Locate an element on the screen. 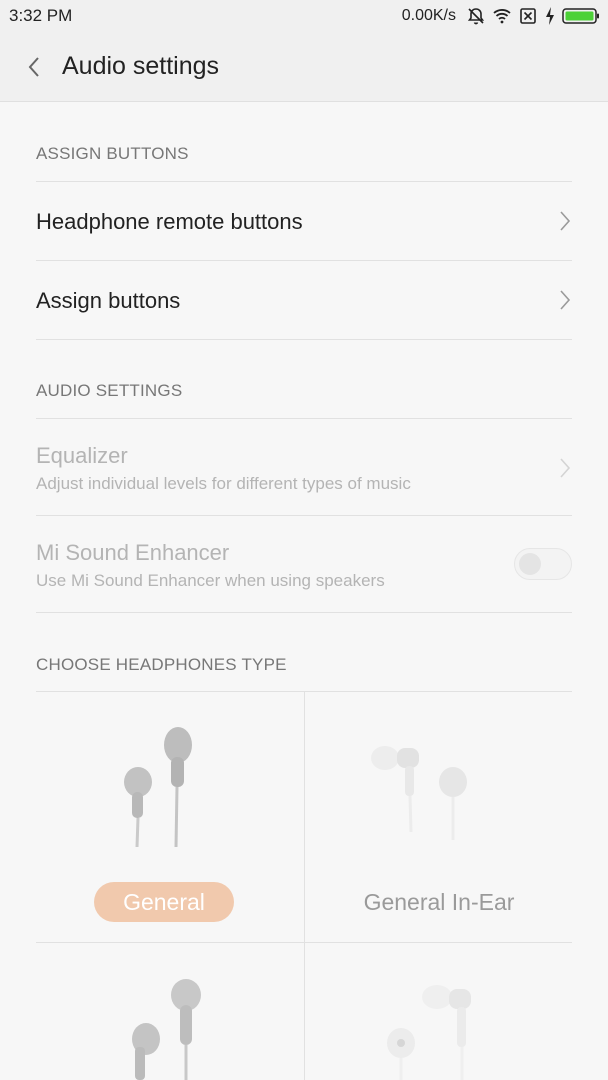 This screenshot has width=608, height=1080. section-header-audio-settings: AUDIO SETTINGS is located at coordinates (109, 390).